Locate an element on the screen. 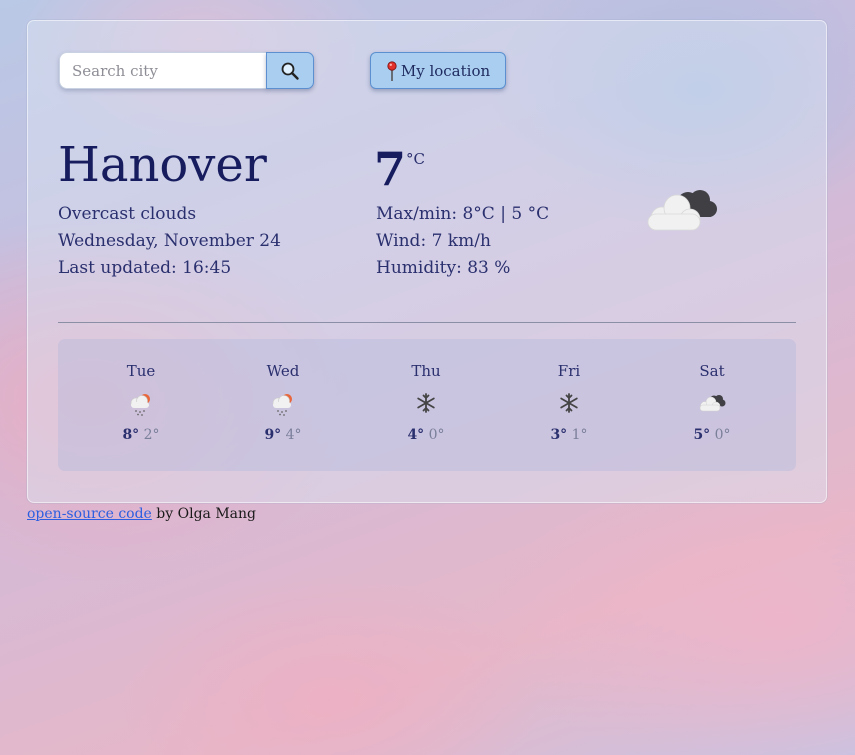 The width and height of the screenshot is (855, 755). broken-clouds-icon is located at coordinates (712, 403).